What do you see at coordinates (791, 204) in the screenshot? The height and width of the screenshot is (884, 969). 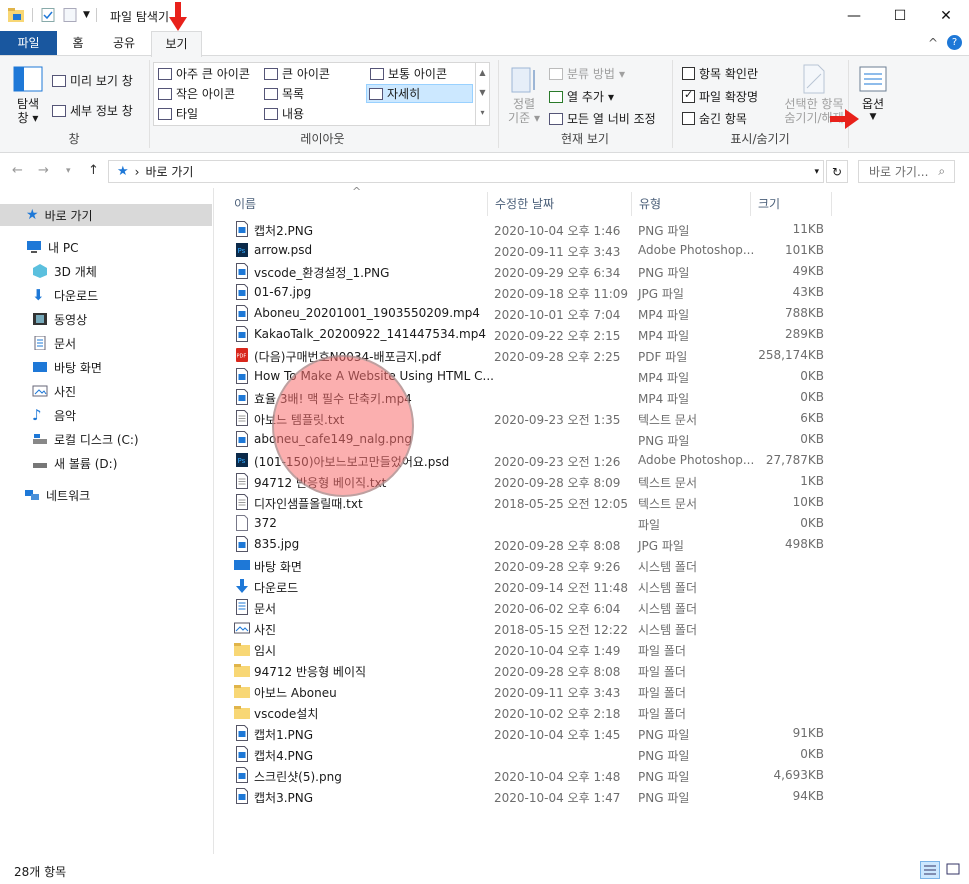 I see `column-header-size: 크기` at bounding box center [791, 204].